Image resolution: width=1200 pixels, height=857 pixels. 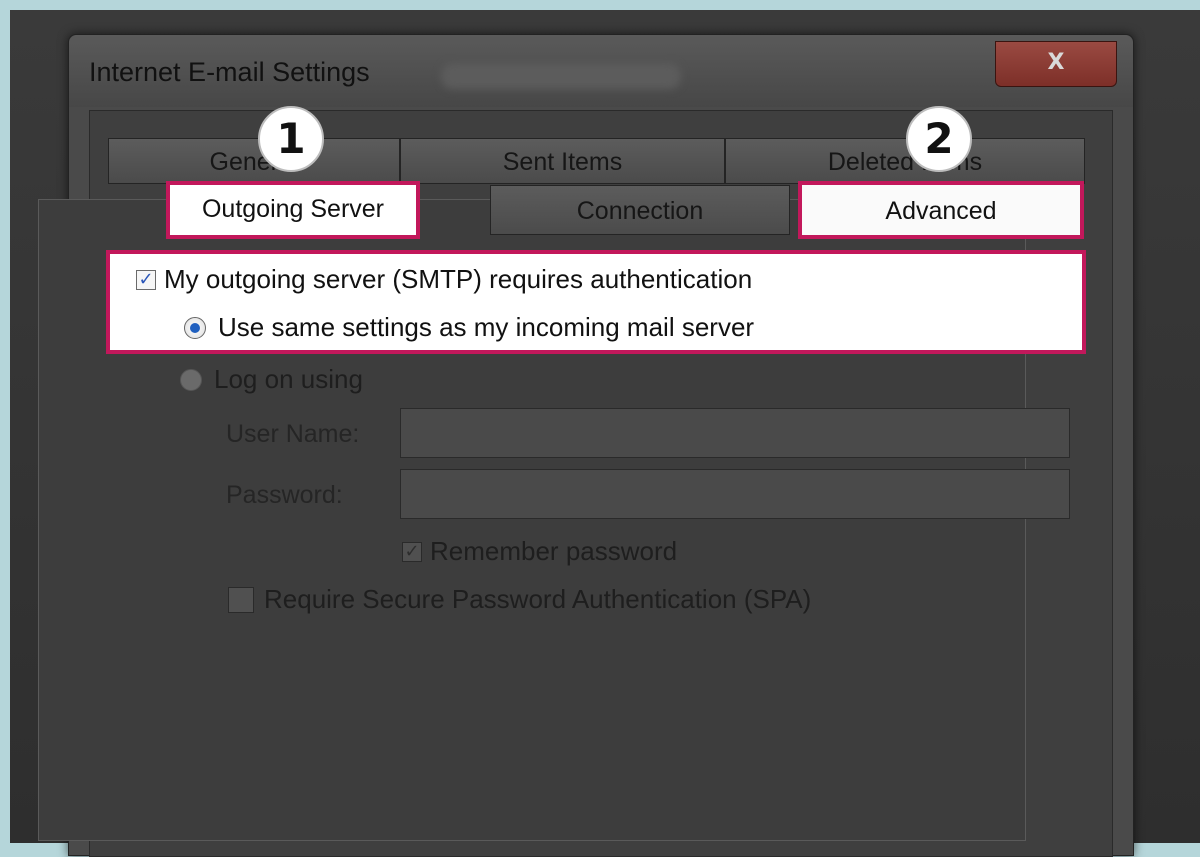 I want to click on close-icon: X, so click(x=1056, y=62).